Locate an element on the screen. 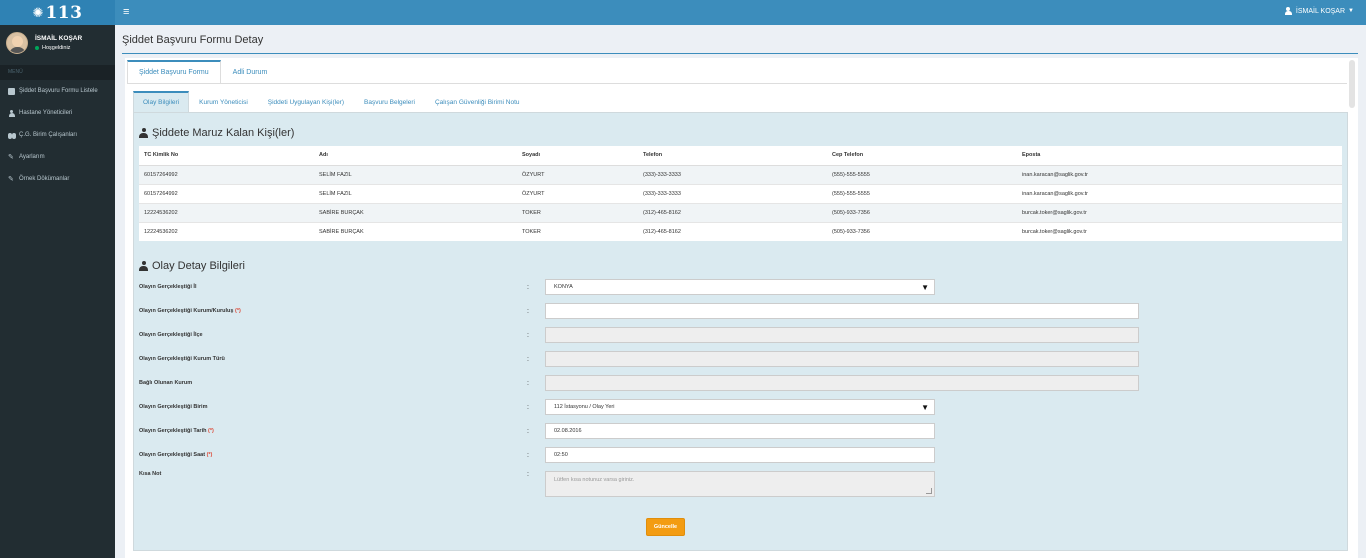 The image size is (1366, 558). users-icon is located at coordinates (12, 135).